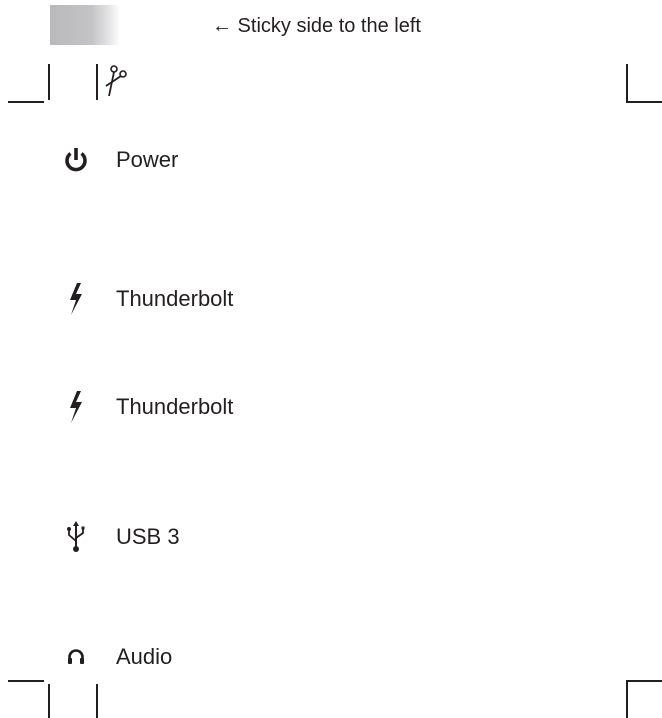 This screenshot has height=718, width=662. I want to click on port-row-usb: USB 3, so click(118, 537).